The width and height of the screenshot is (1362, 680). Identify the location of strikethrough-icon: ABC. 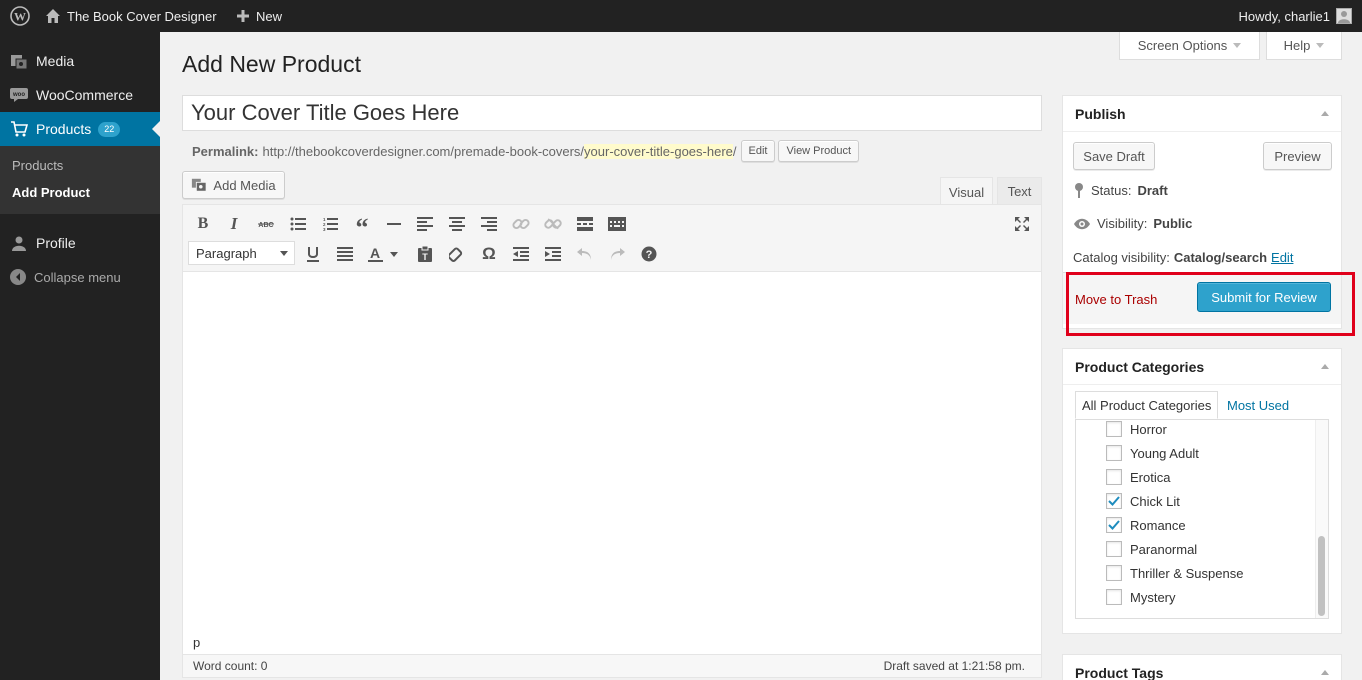
(266, 224).